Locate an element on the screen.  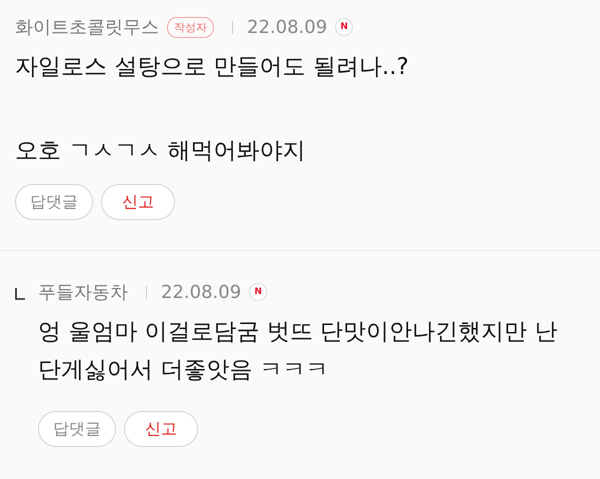
comment-text: 엉 울엄마 이걸로담굼 벗뜨 단맛이안나긴했지만 난 단게싫어서 더좋앗음 ㅋㅋㅋ is located at coordinates (298, 351).